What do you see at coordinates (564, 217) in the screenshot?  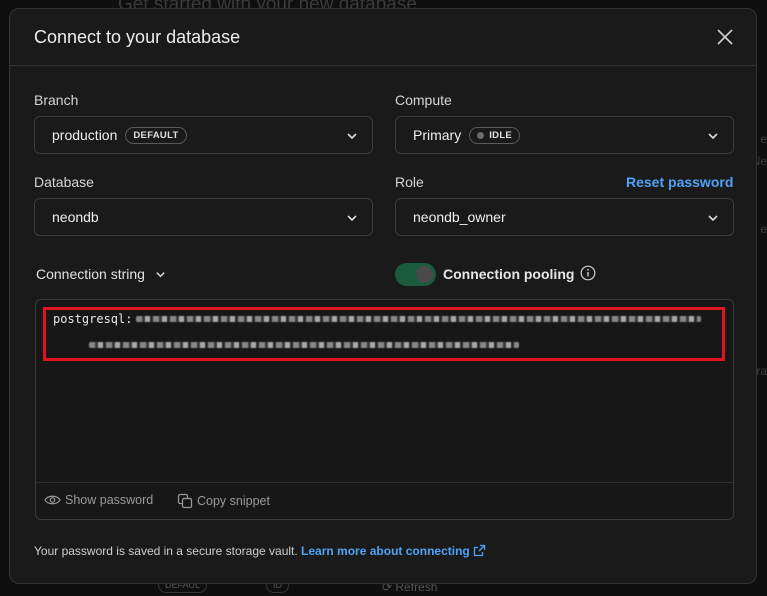 I see `role-select: neondb_owner` at bounding box center [564, 217].